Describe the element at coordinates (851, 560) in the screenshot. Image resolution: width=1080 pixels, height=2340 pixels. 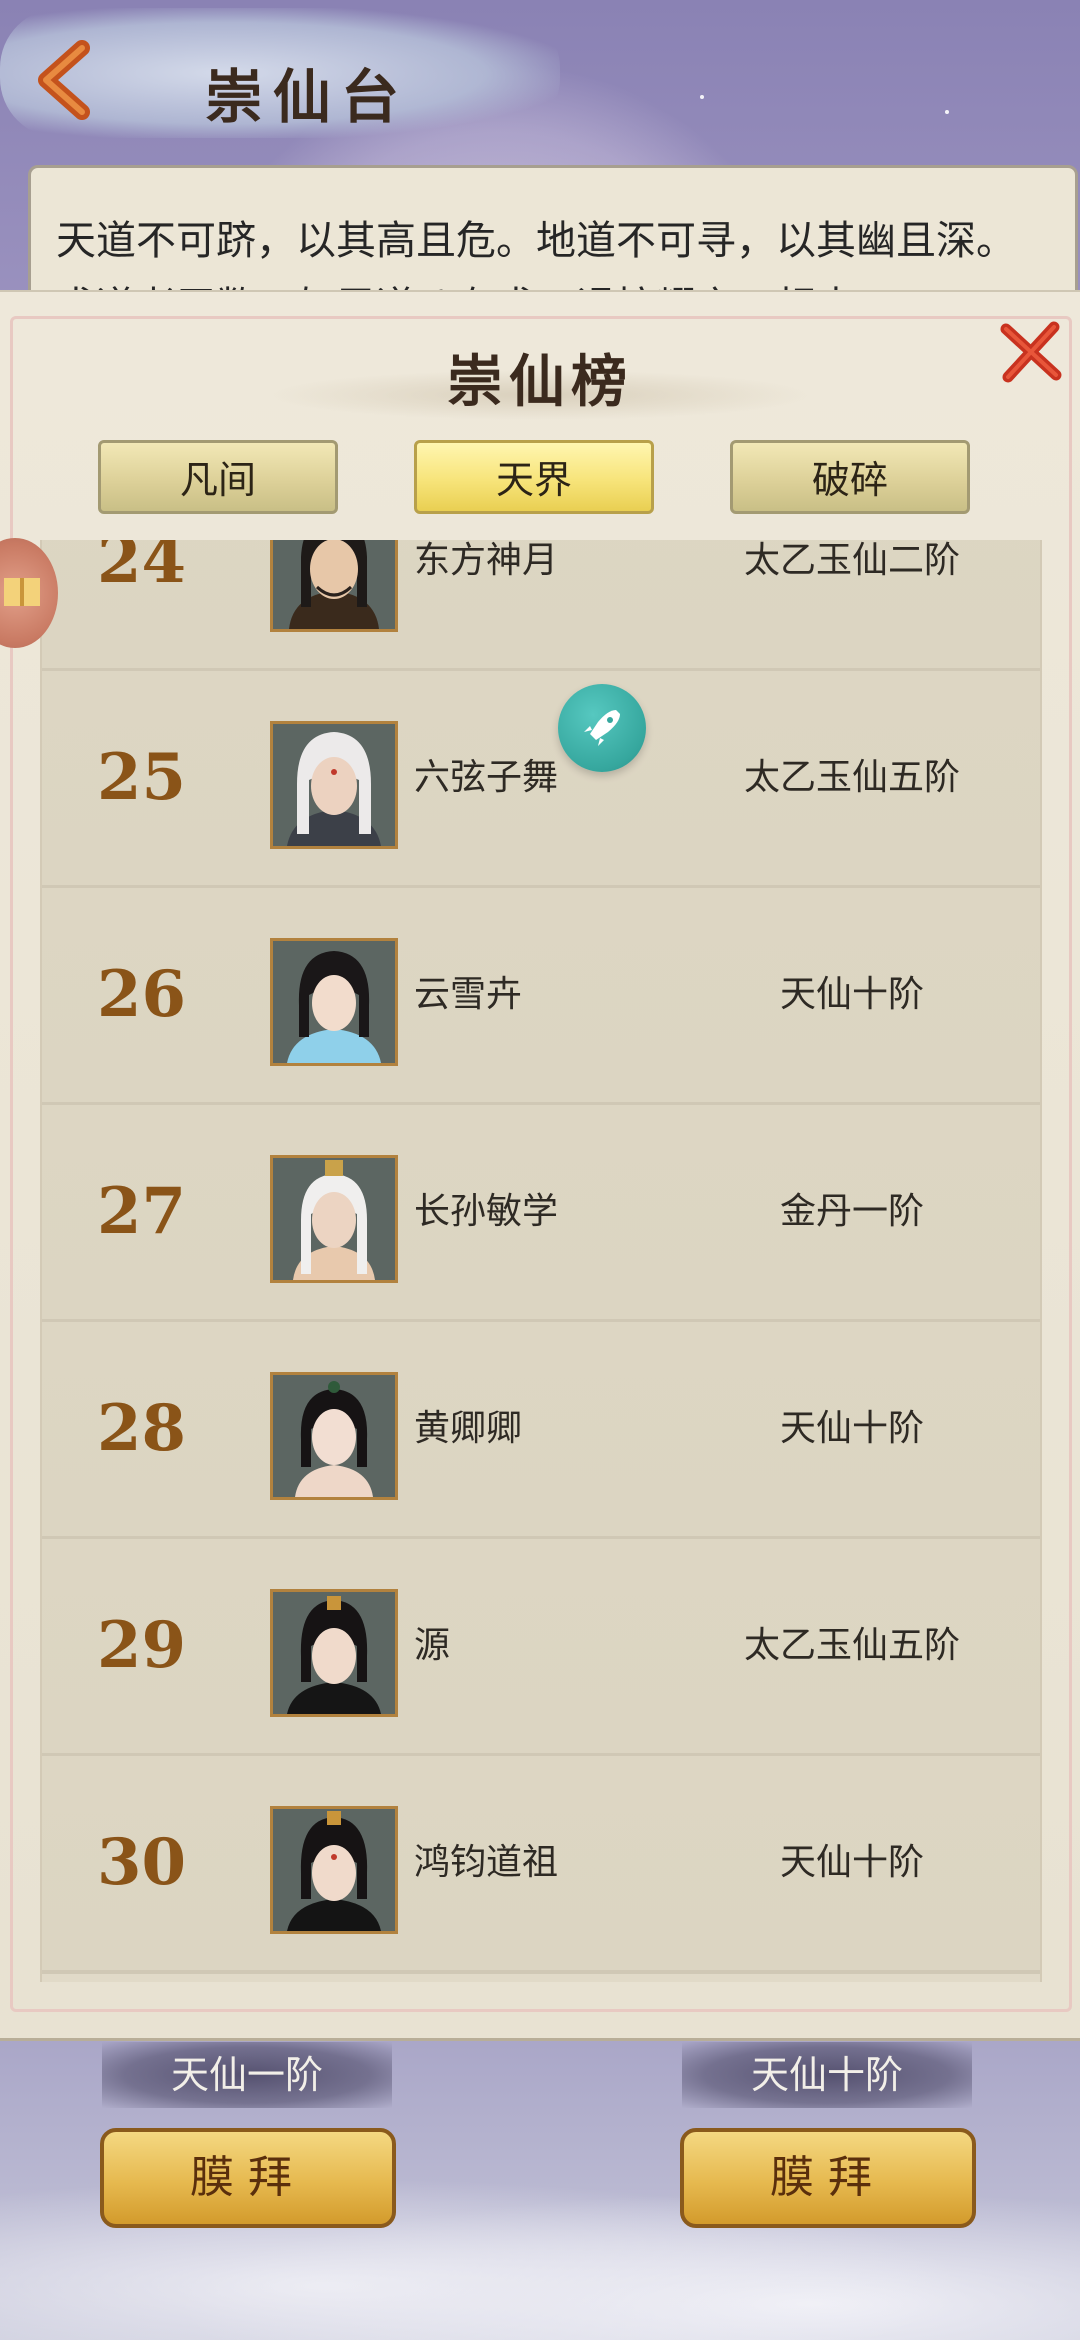
I see `player-realm: 太乙玉仙二阶` at that location.